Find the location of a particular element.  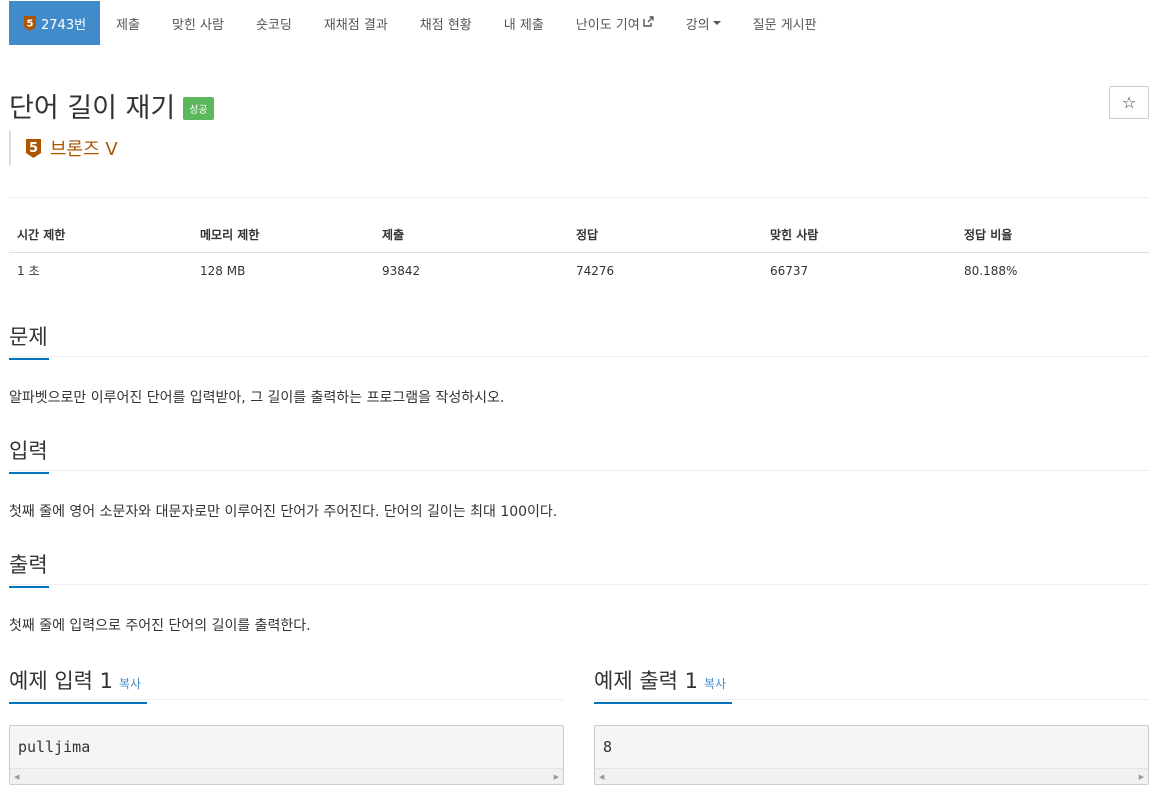

nav-label: 내 제출 is located at coordinates (523, 25).